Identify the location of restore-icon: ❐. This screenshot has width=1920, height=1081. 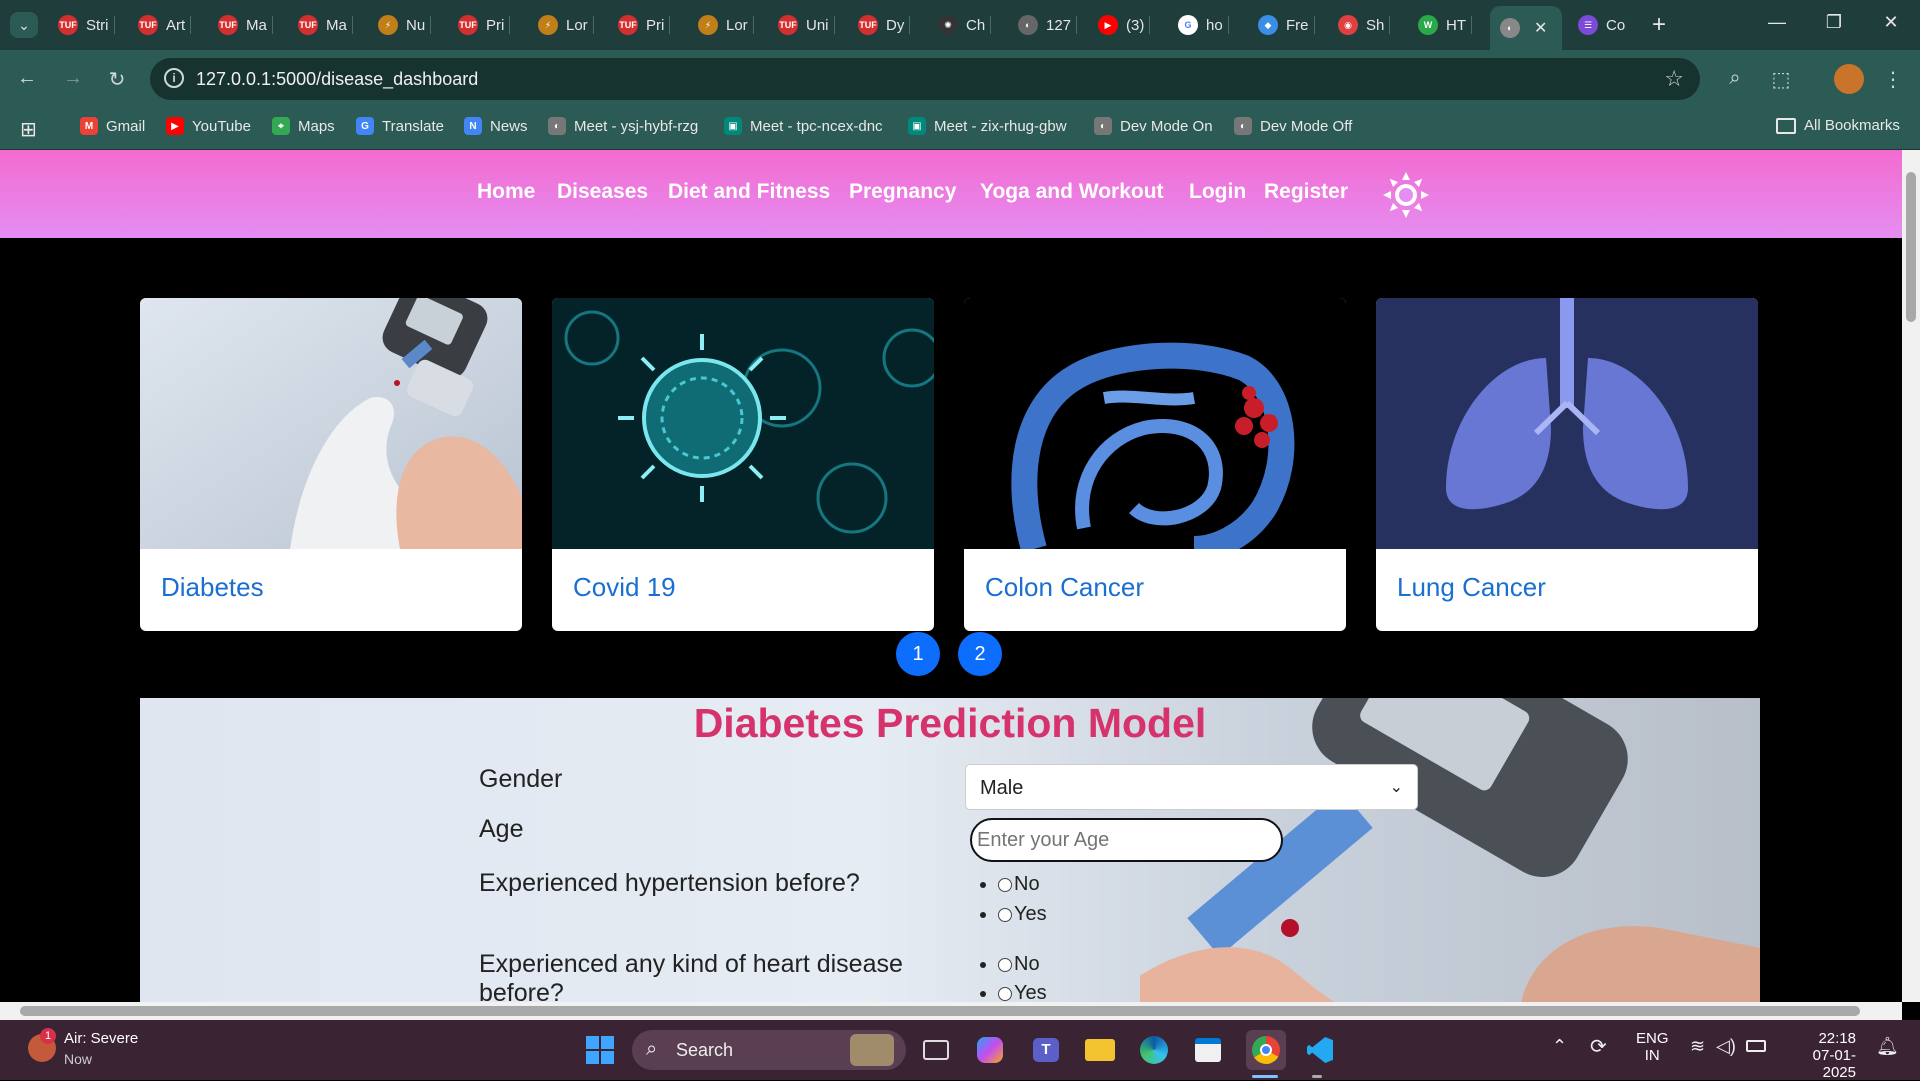
(1834, 22).